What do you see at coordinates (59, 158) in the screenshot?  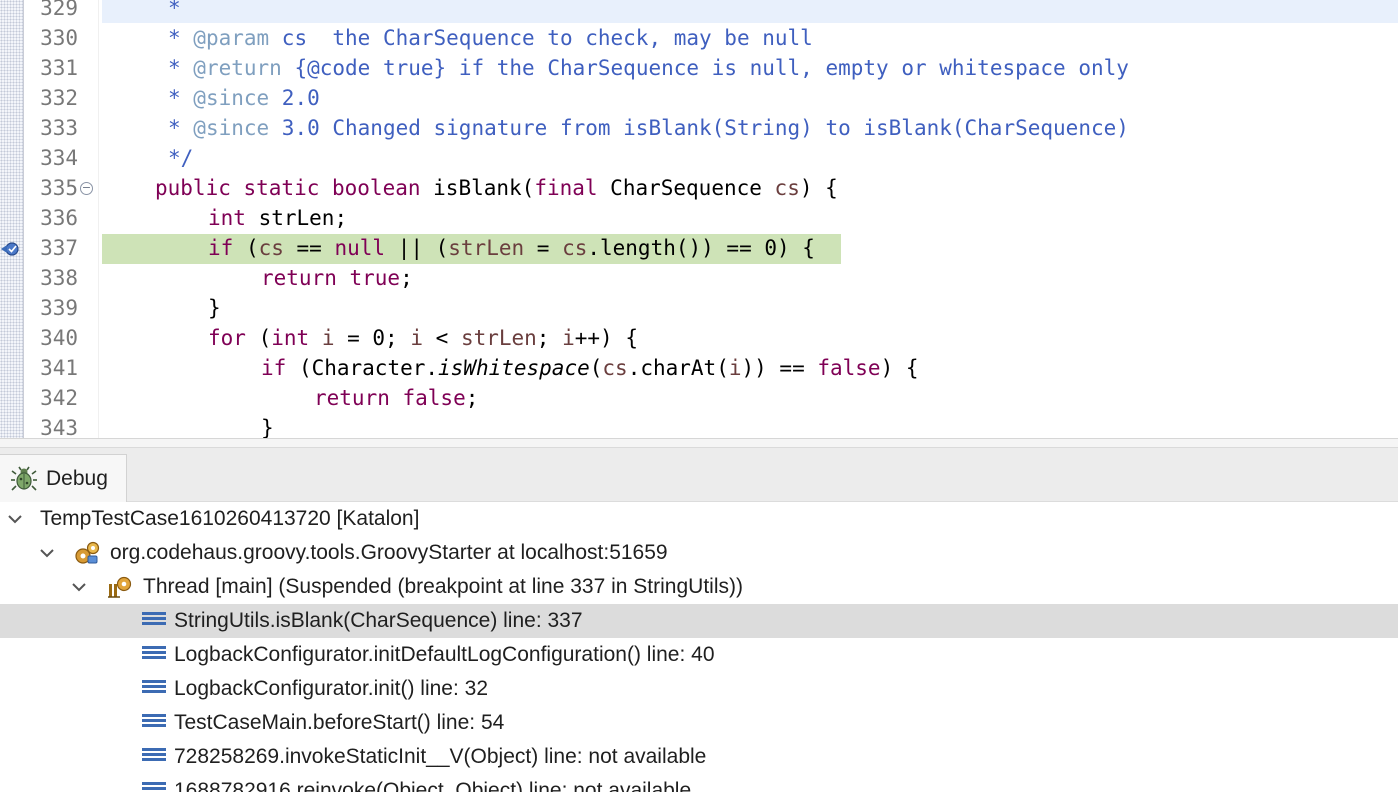 I see `line-number: 334` at bounding box center [59, 158].